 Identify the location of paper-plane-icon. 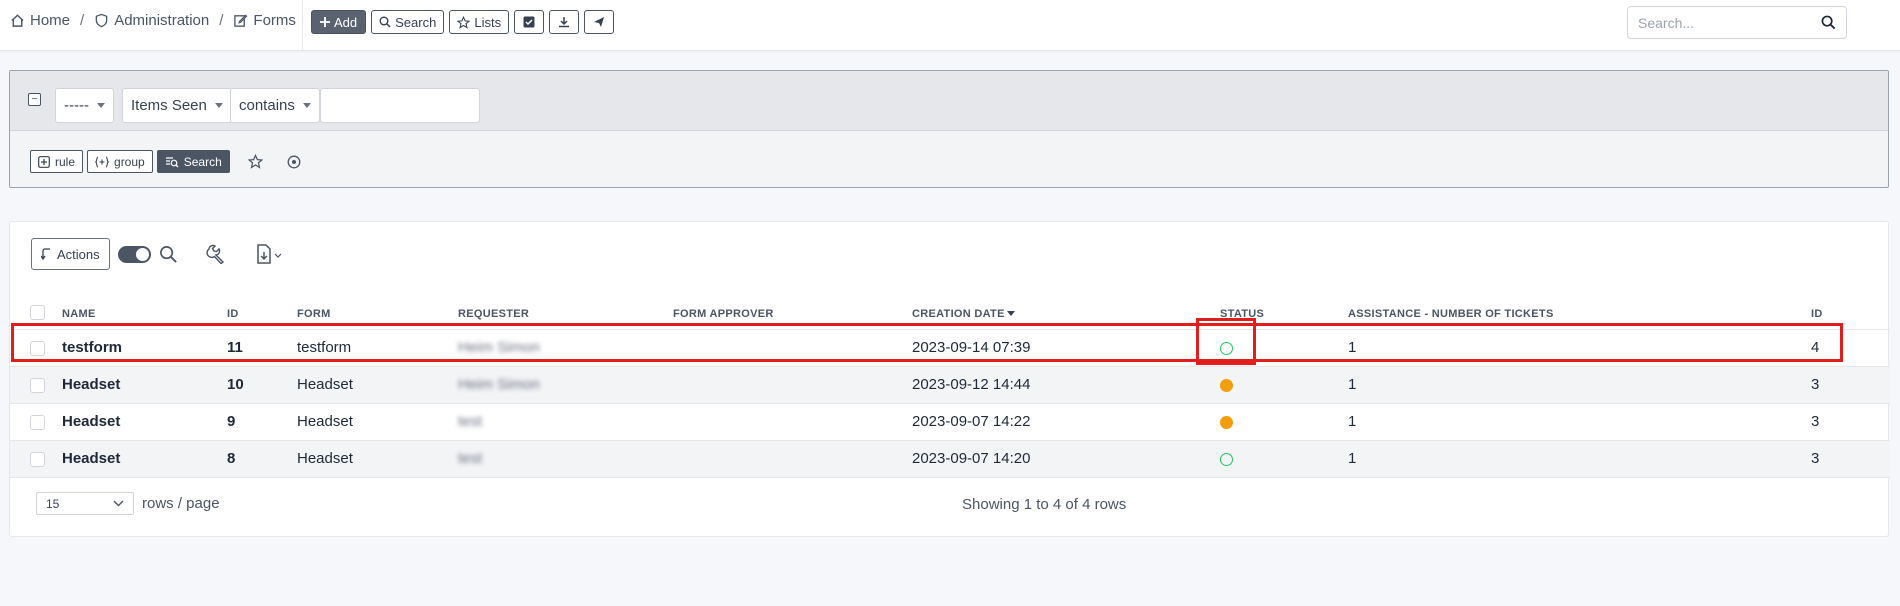
(599, 22).